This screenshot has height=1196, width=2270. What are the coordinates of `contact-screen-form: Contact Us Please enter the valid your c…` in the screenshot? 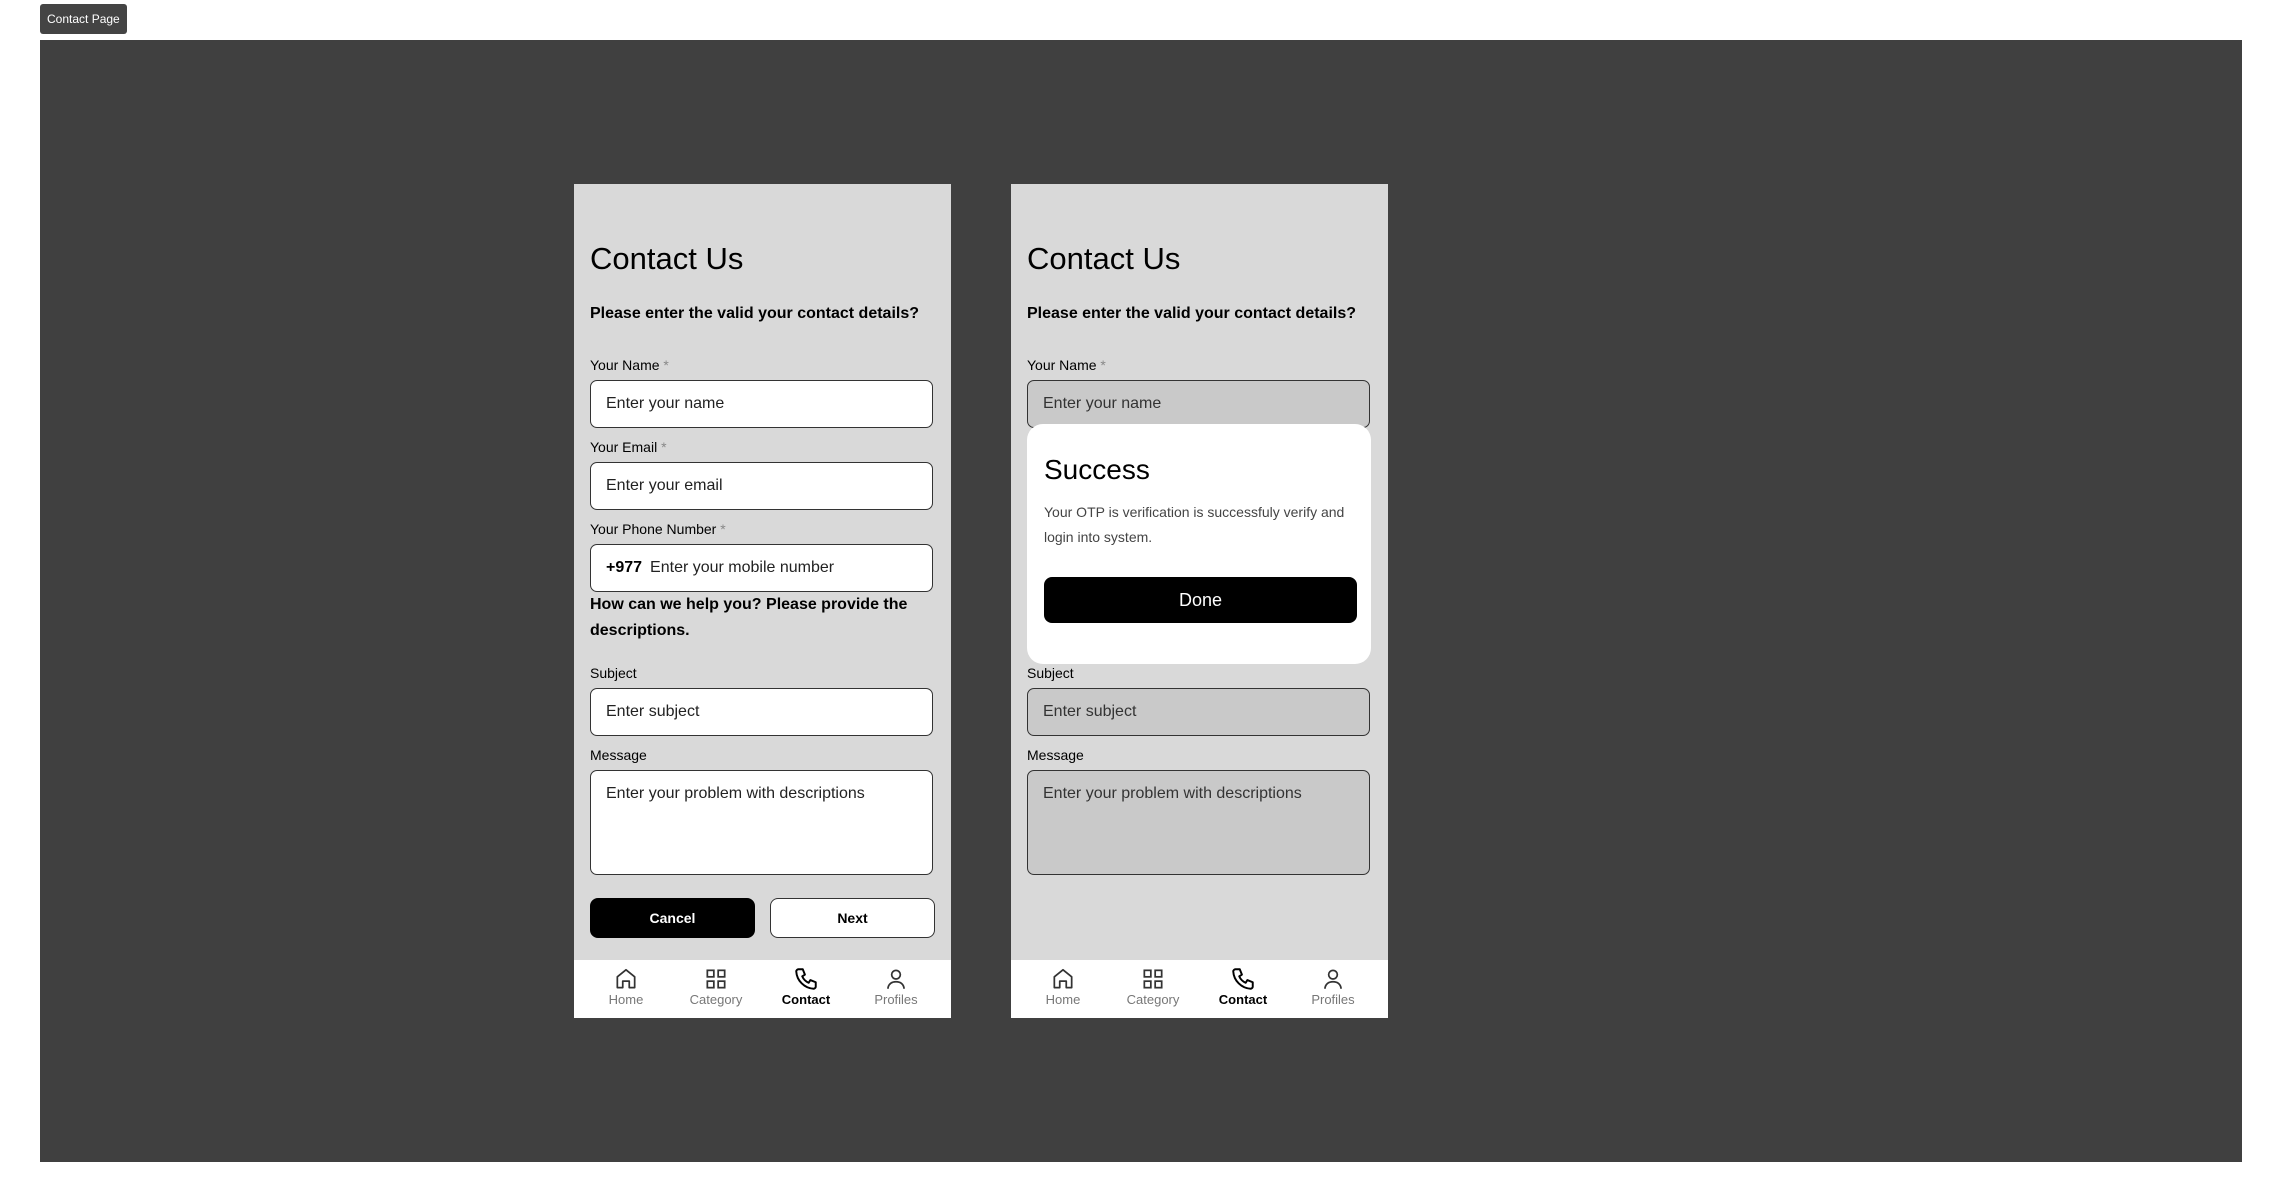 It's located at (762, 601).